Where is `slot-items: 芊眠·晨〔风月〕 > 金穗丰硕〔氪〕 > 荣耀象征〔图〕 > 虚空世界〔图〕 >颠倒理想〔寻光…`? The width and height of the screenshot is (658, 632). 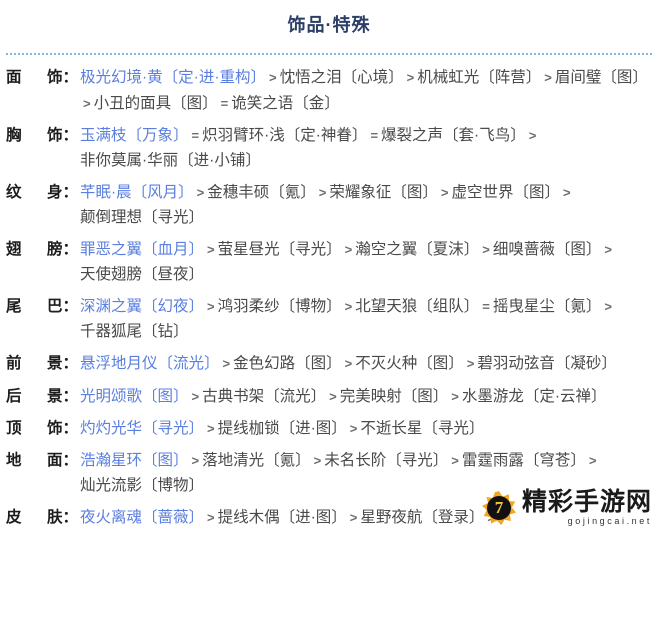 slot-items: 芊眠·晨〔风月〕 > 金穗丰硕〔氪〕 > 荣耀象征〔图〕 > 虚空世界〔图〕 >颠倒理想〔寻光… is located at coordinates (367, 205).